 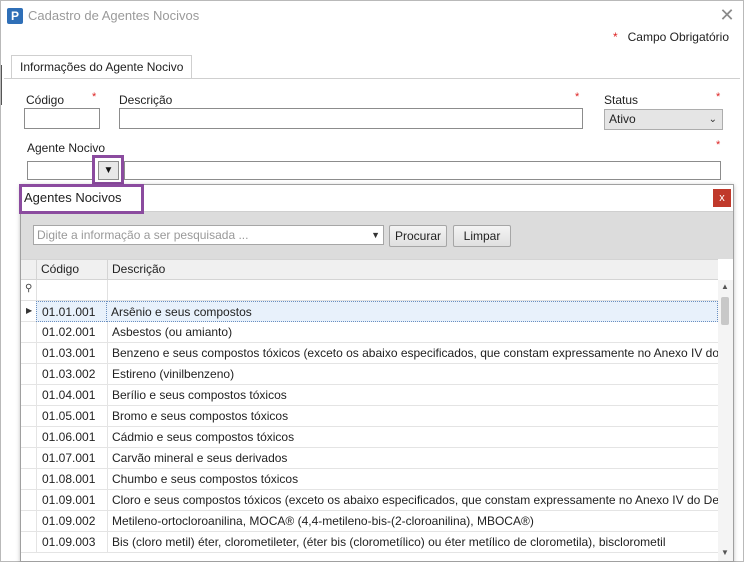 I want to click on current-row-arrow-icon: ▶, so click(x=29, y=310).